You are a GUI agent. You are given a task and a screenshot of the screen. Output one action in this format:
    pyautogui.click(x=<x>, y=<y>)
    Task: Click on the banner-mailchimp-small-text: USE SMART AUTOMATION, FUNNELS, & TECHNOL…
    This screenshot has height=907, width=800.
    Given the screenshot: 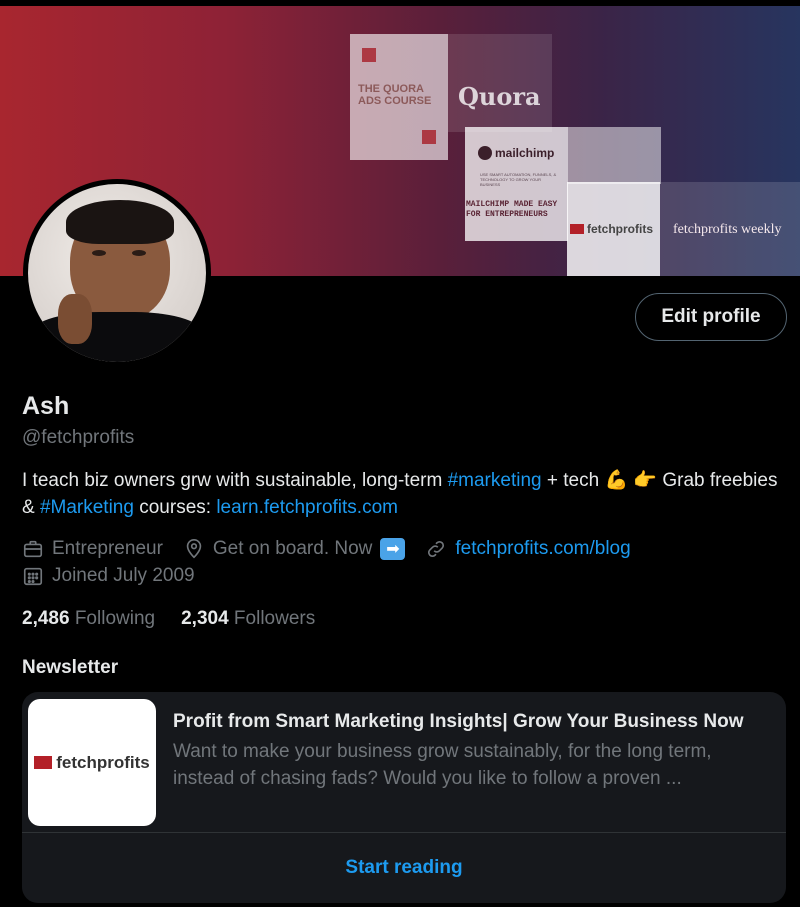 What is the action you would take?
    pyautogui.click(x=518, y=179)
    